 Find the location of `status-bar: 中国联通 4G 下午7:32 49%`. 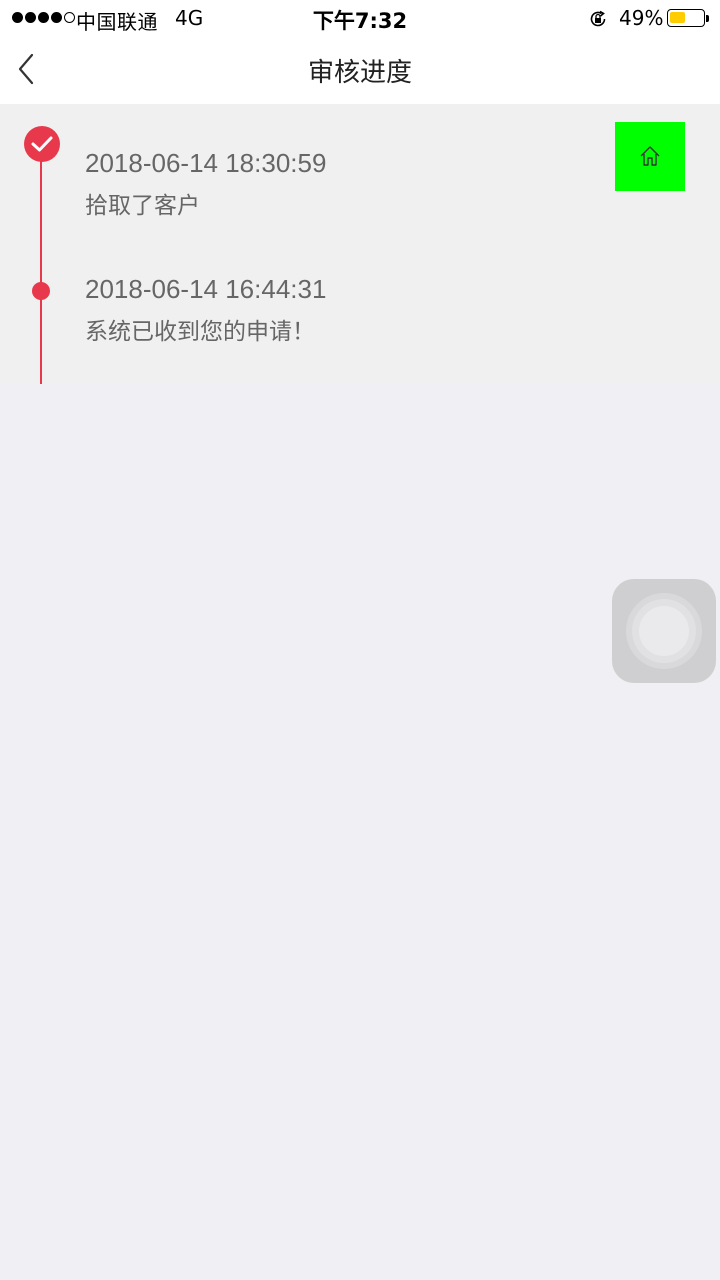

status-bar: 中国联通 4G 下午7:32 49% is located at coordinates (360, 19).